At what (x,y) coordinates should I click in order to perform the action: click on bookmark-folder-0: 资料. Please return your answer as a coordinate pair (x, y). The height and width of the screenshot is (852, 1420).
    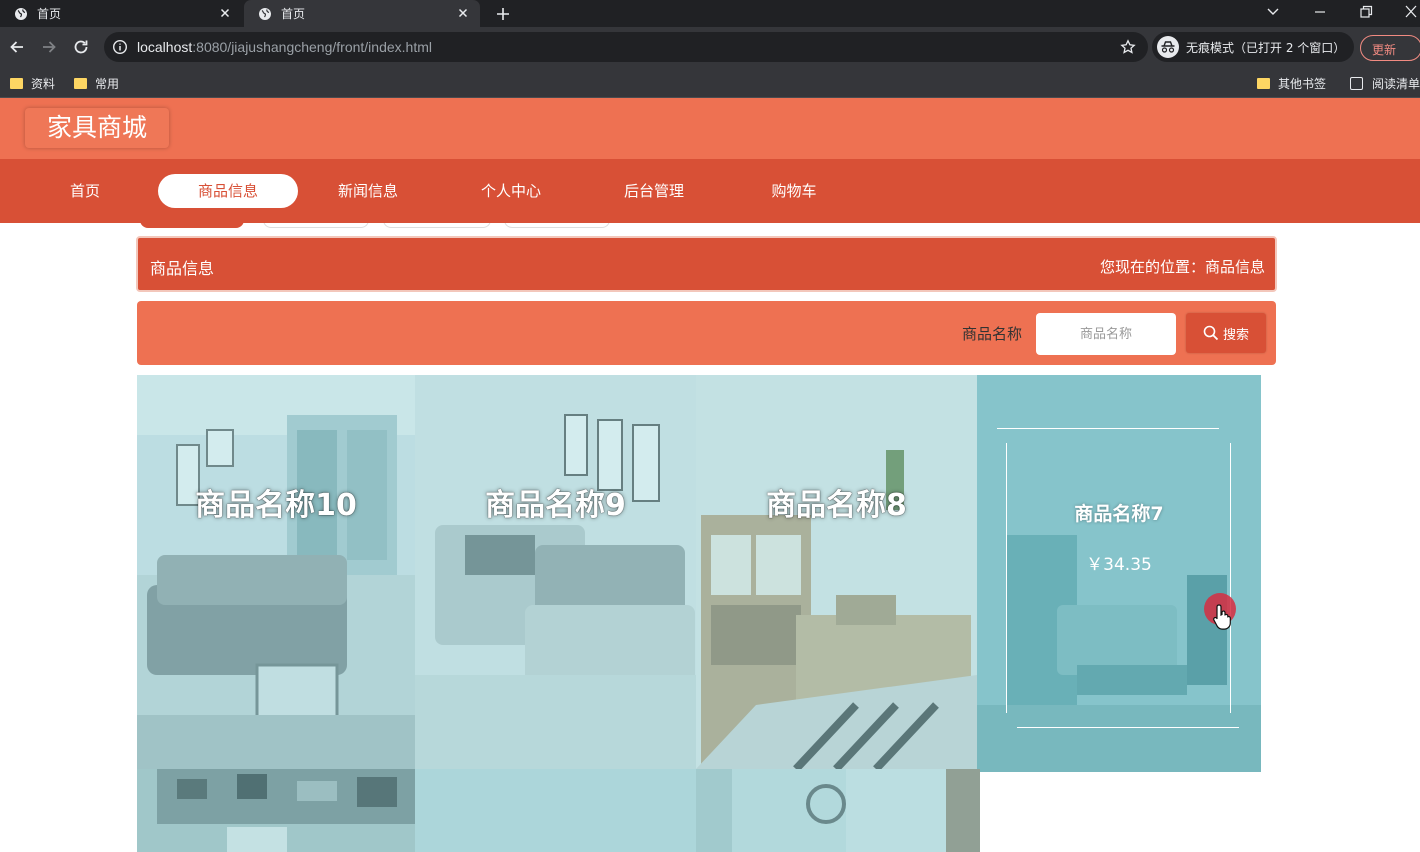
    Looking at the image, I should click on (32, 83).